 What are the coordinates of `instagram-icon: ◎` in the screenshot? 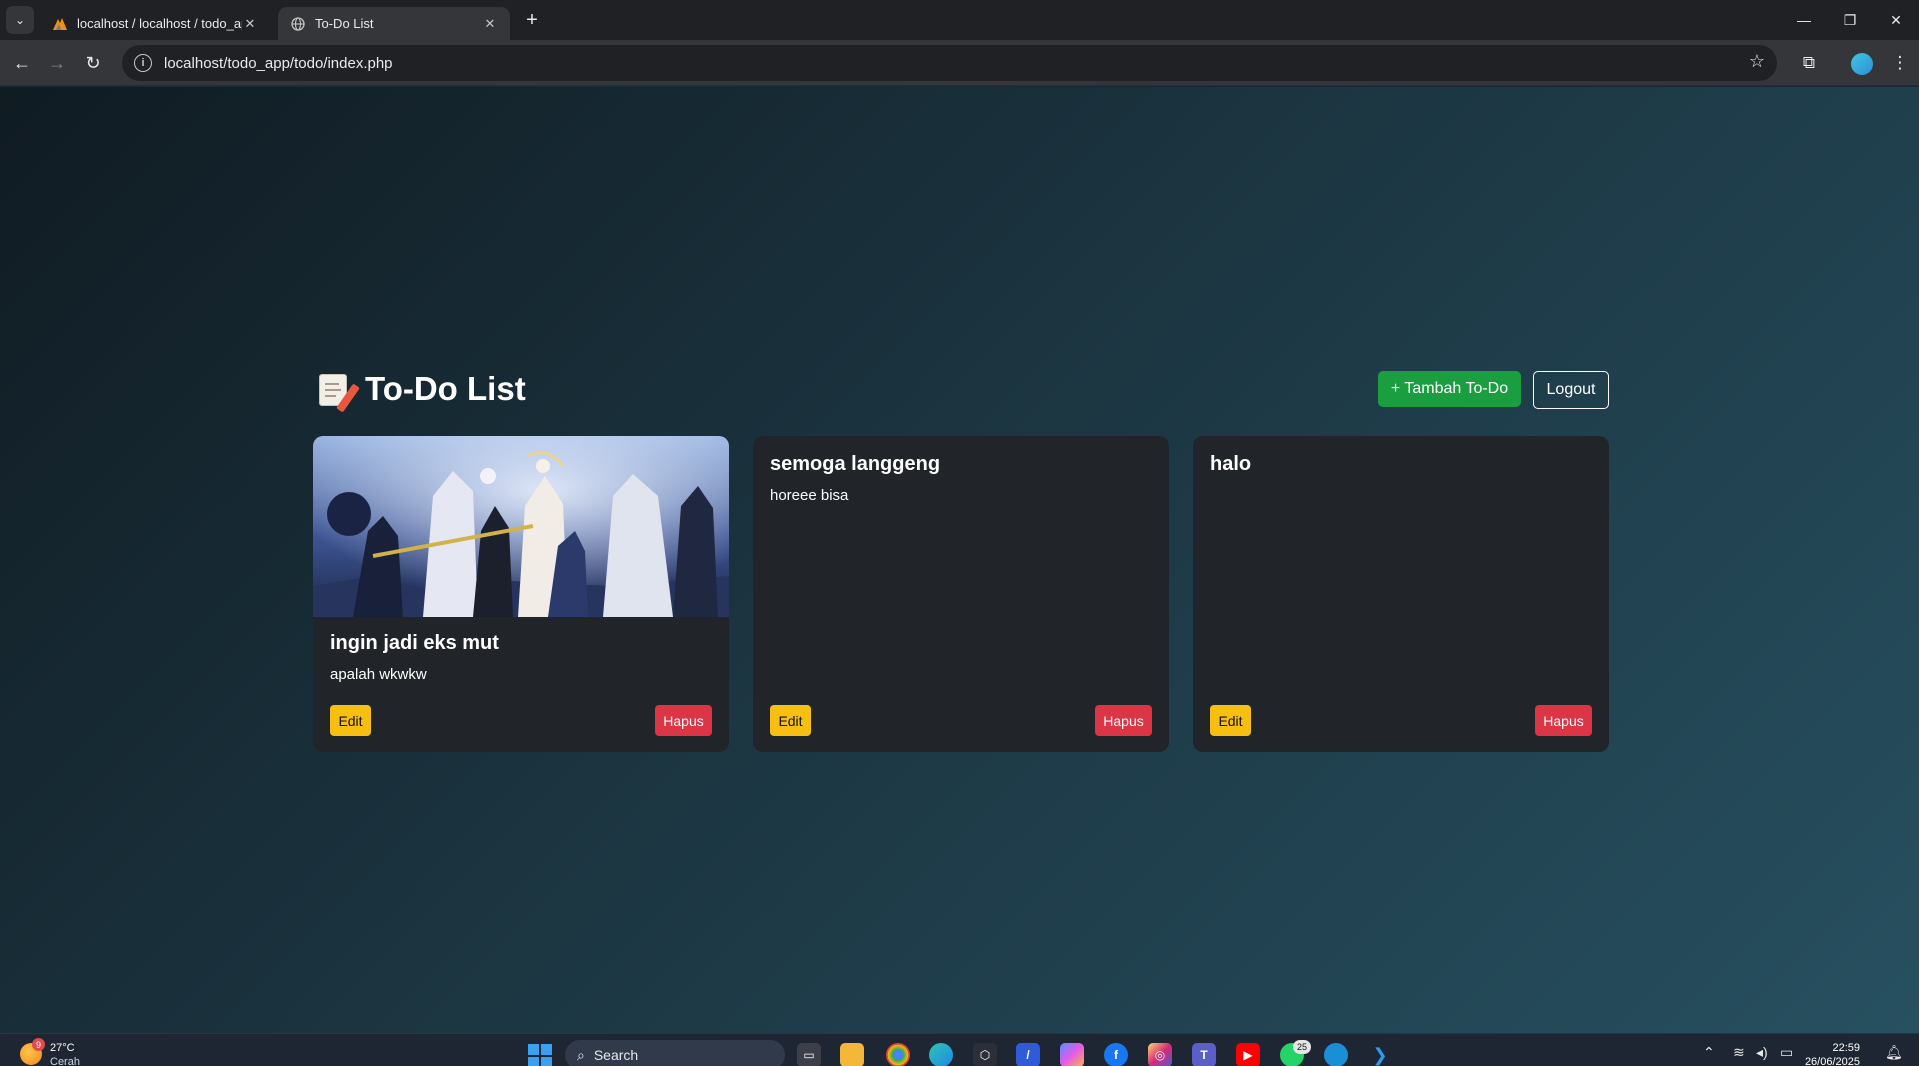 It's located at (1160, 1054).